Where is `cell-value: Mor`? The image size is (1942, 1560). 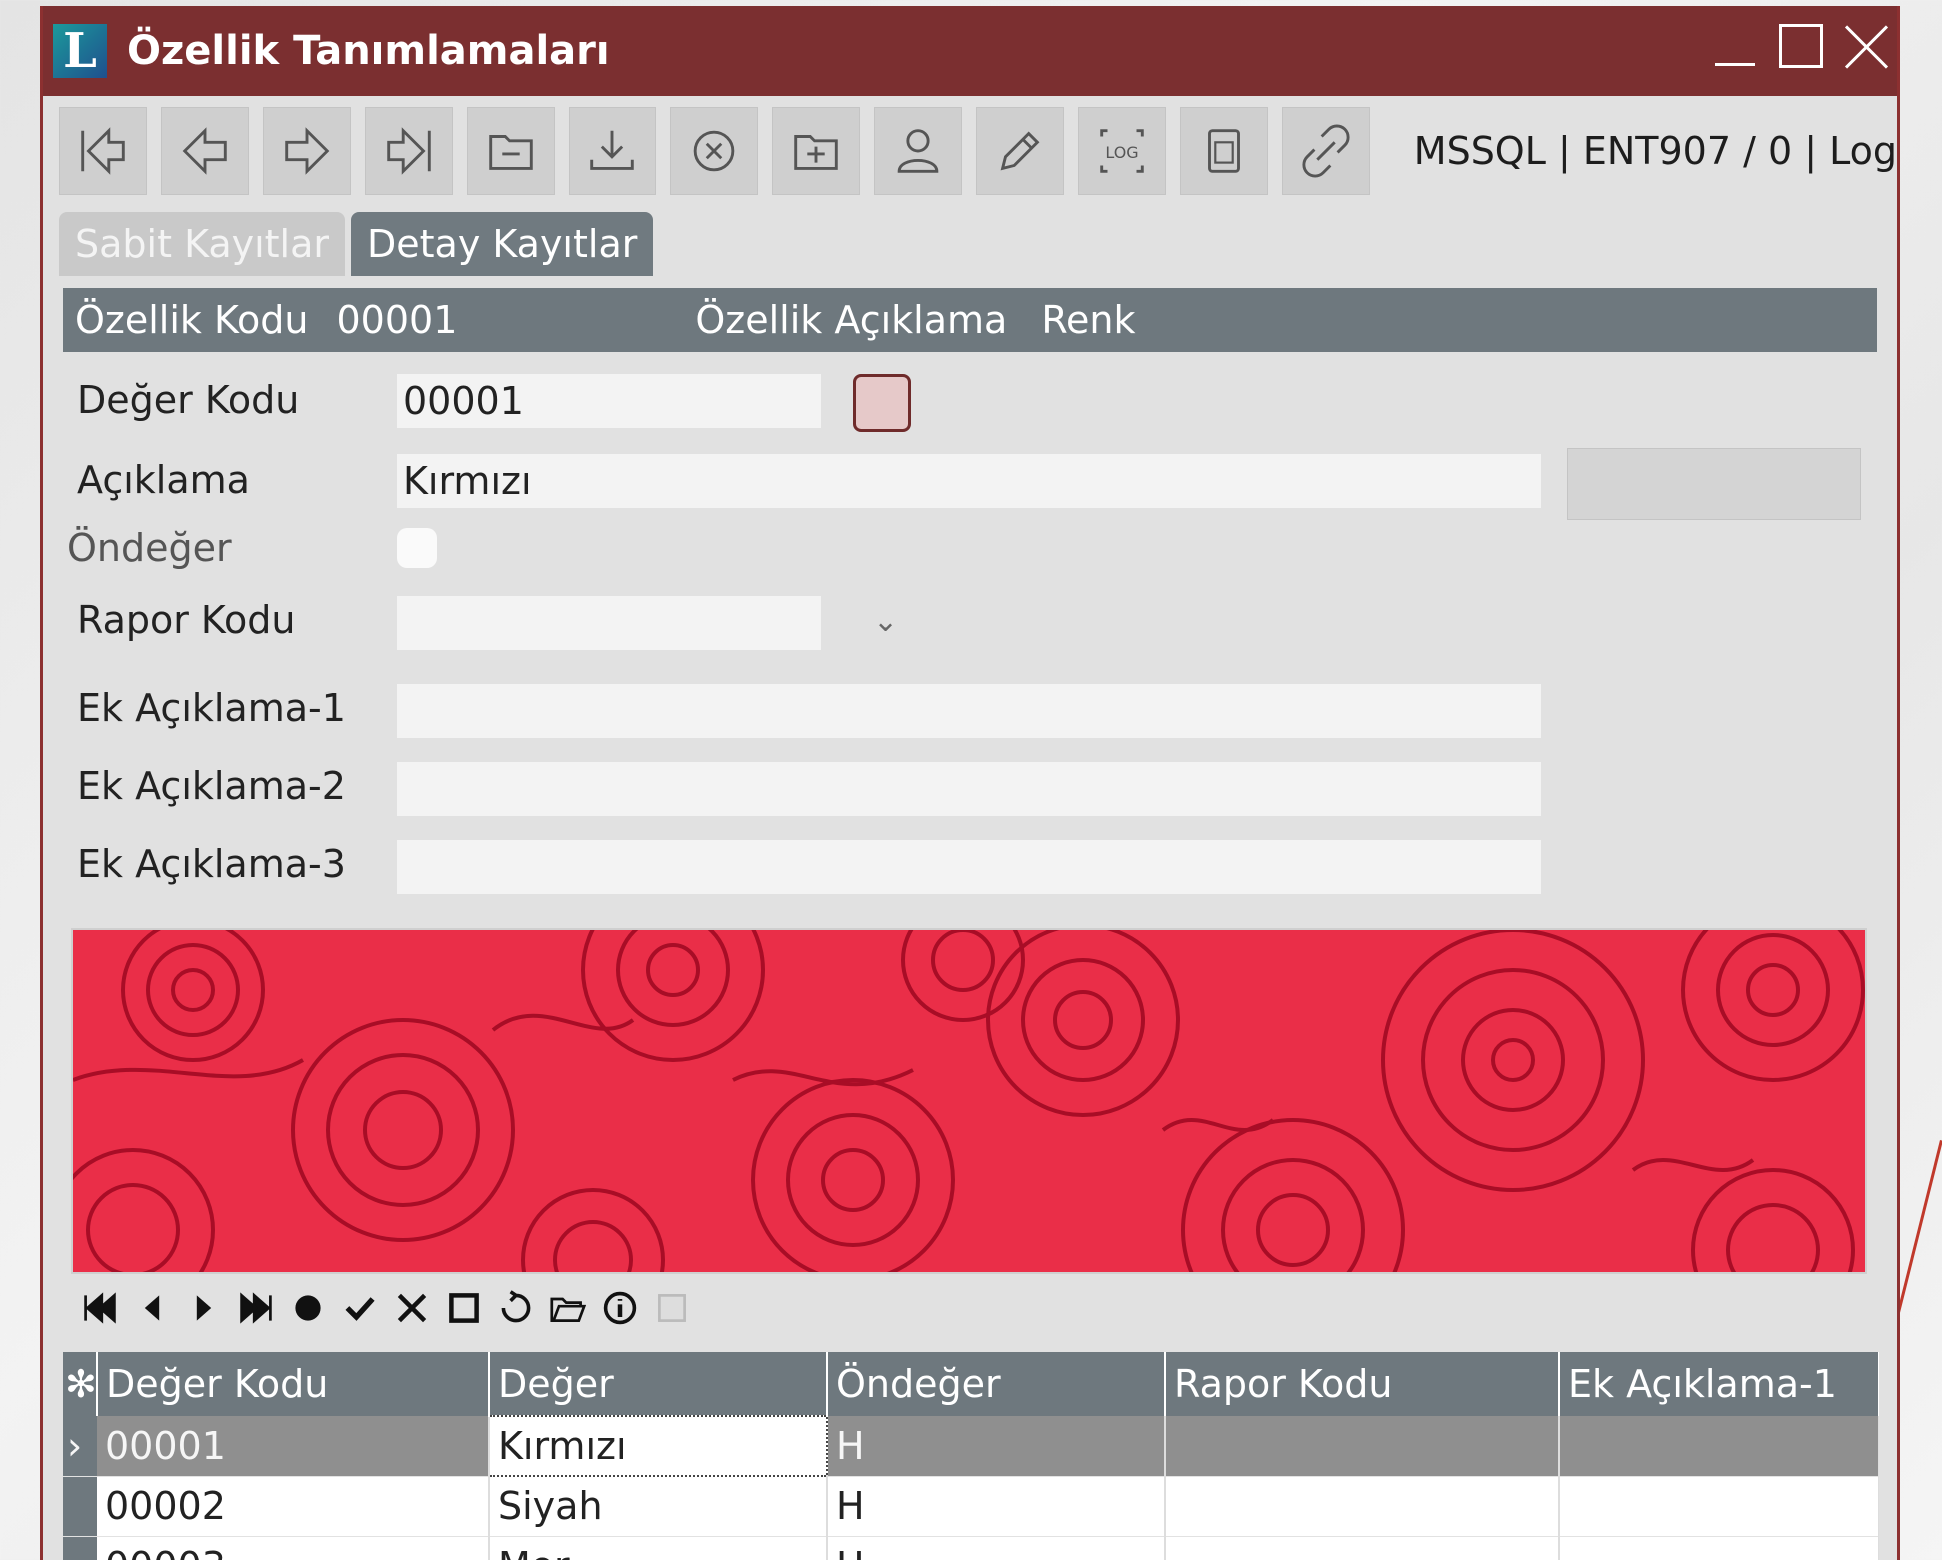 cell-value: Mor is located at coordinates (658, 1548).